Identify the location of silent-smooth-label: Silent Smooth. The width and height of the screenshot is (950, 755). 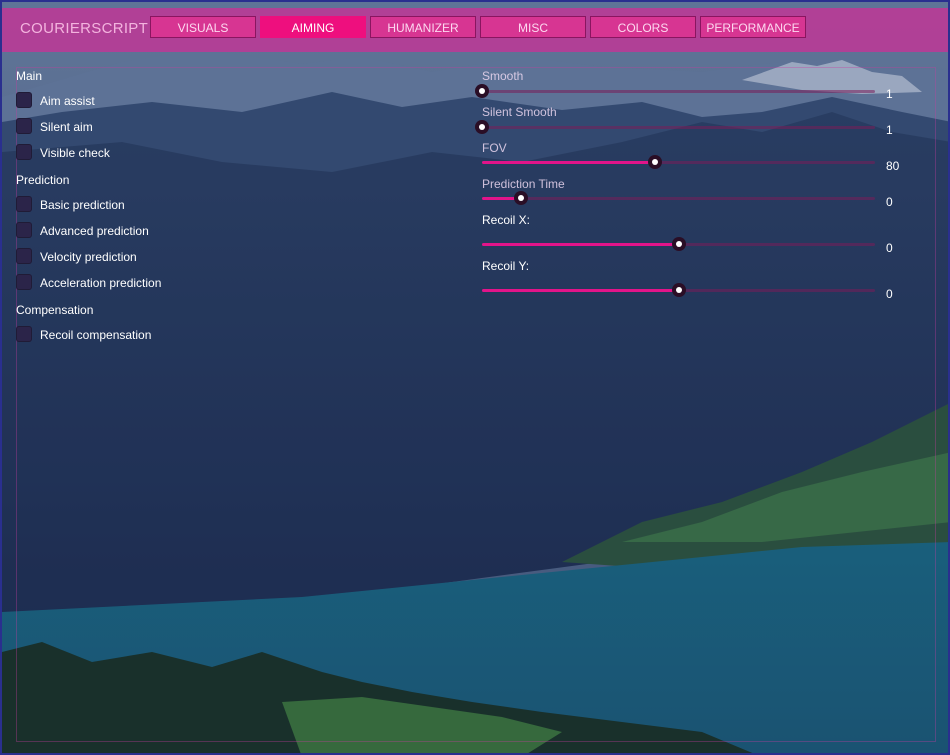
(519, 112).